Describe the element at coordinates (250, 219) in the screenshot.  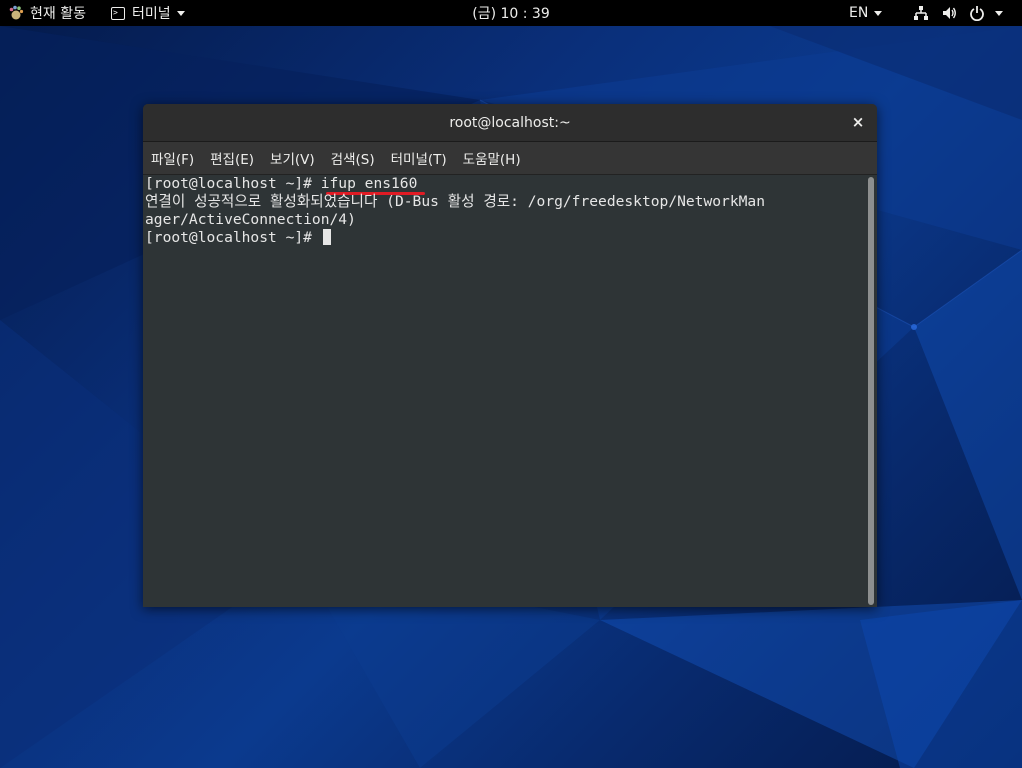
I see `output-text: ager/ActiveConnection/4)` at that location.